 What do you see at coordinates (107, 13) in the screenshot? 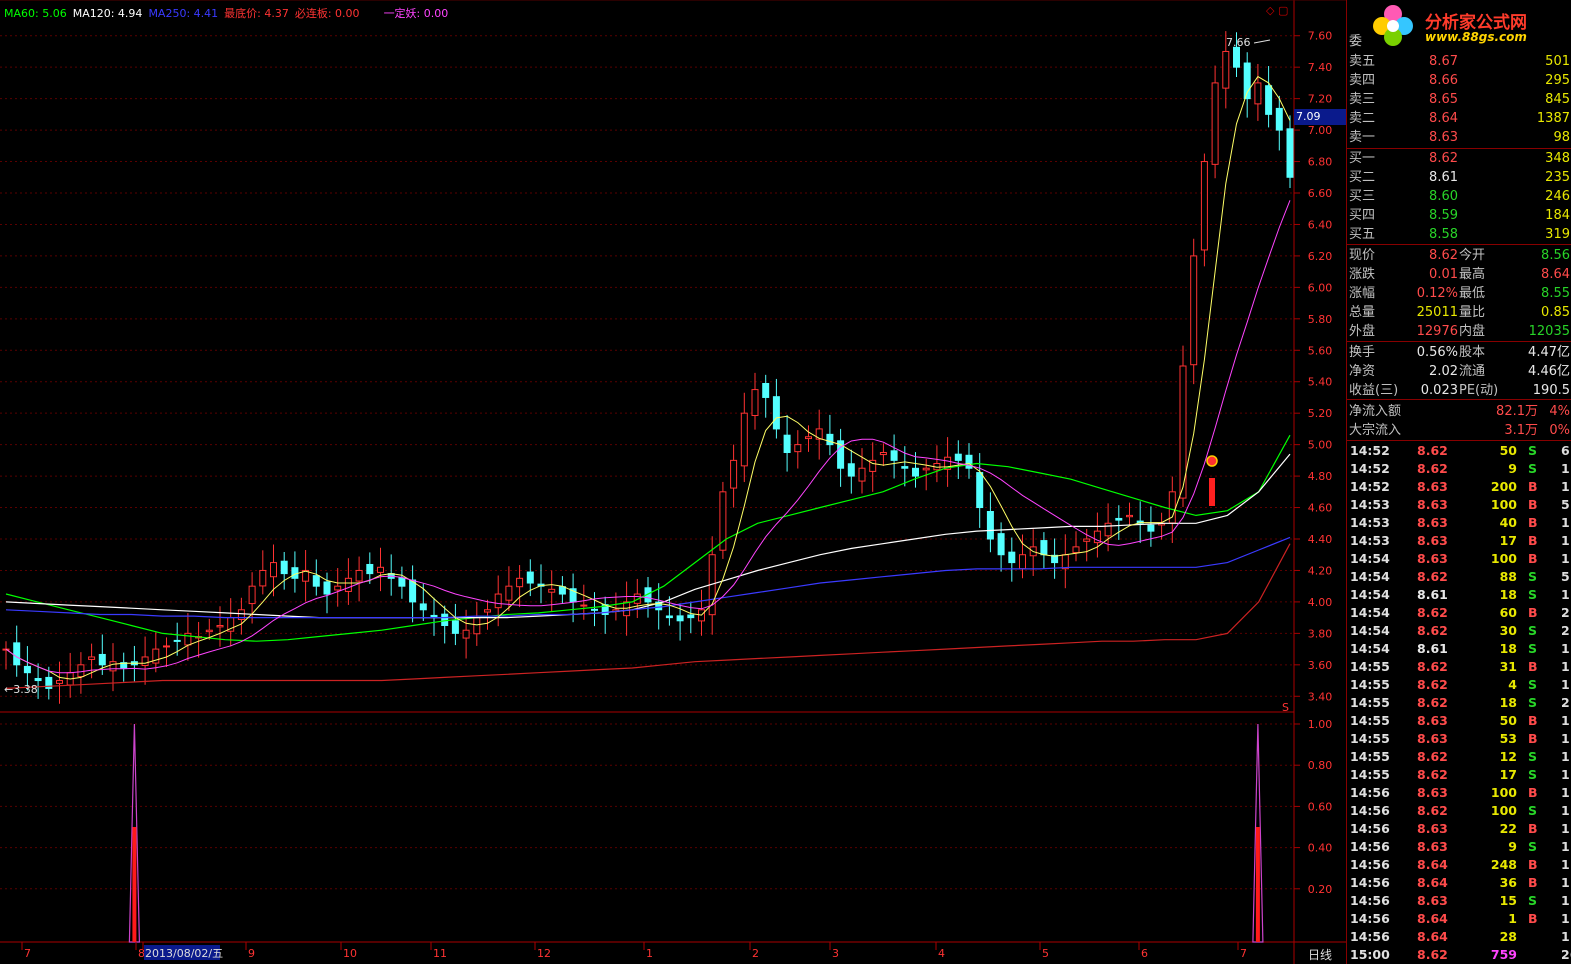
I see `legend-item: MA120: 4.94` at bounding box center [107, 13].